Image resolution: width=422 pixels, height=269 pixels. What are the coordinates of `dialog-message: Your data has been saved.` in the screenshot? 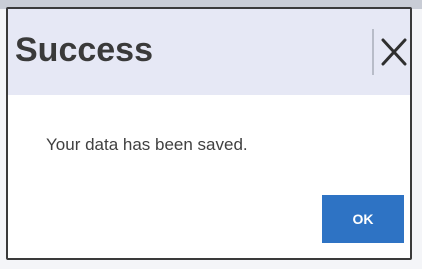 It's located at (147, 144).